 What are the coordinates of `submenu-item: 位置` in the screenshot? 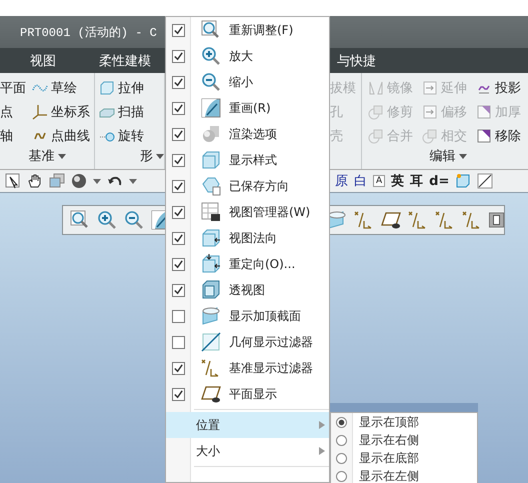 It's located at (247, 425).